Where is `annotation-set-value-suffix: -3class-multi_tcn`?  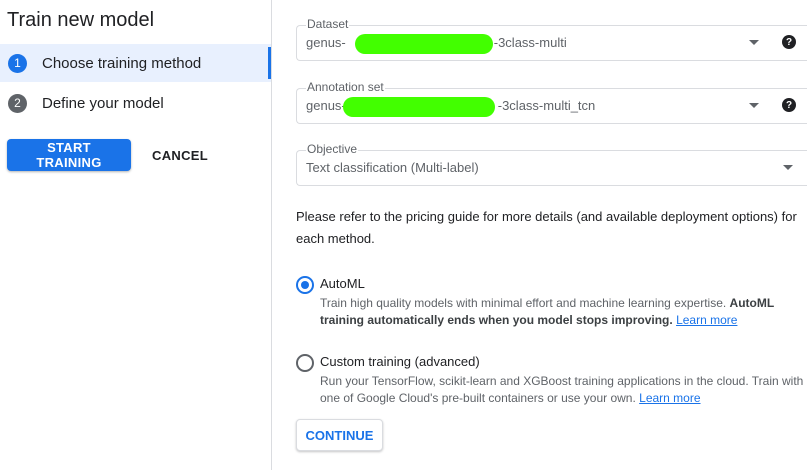
annotation-set-value-suffix: -3class-multi_tcn is located at coordinates (546, 105).